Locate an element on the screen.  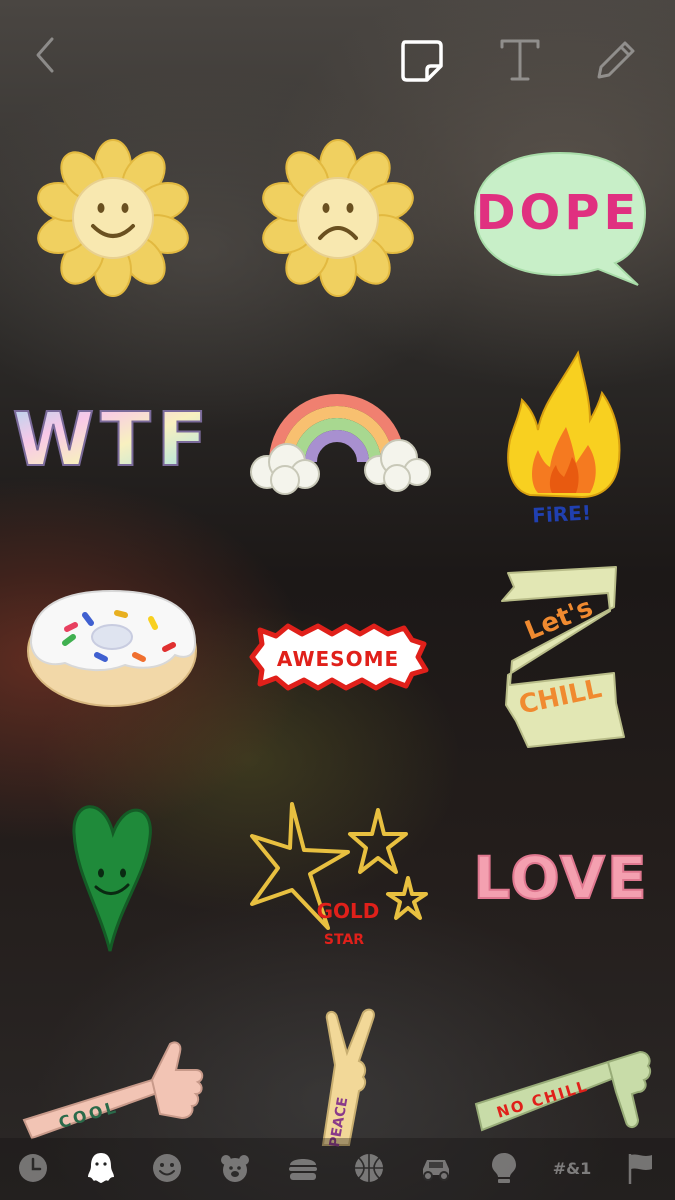
burger-icon is located at coordinates (303, 1169).